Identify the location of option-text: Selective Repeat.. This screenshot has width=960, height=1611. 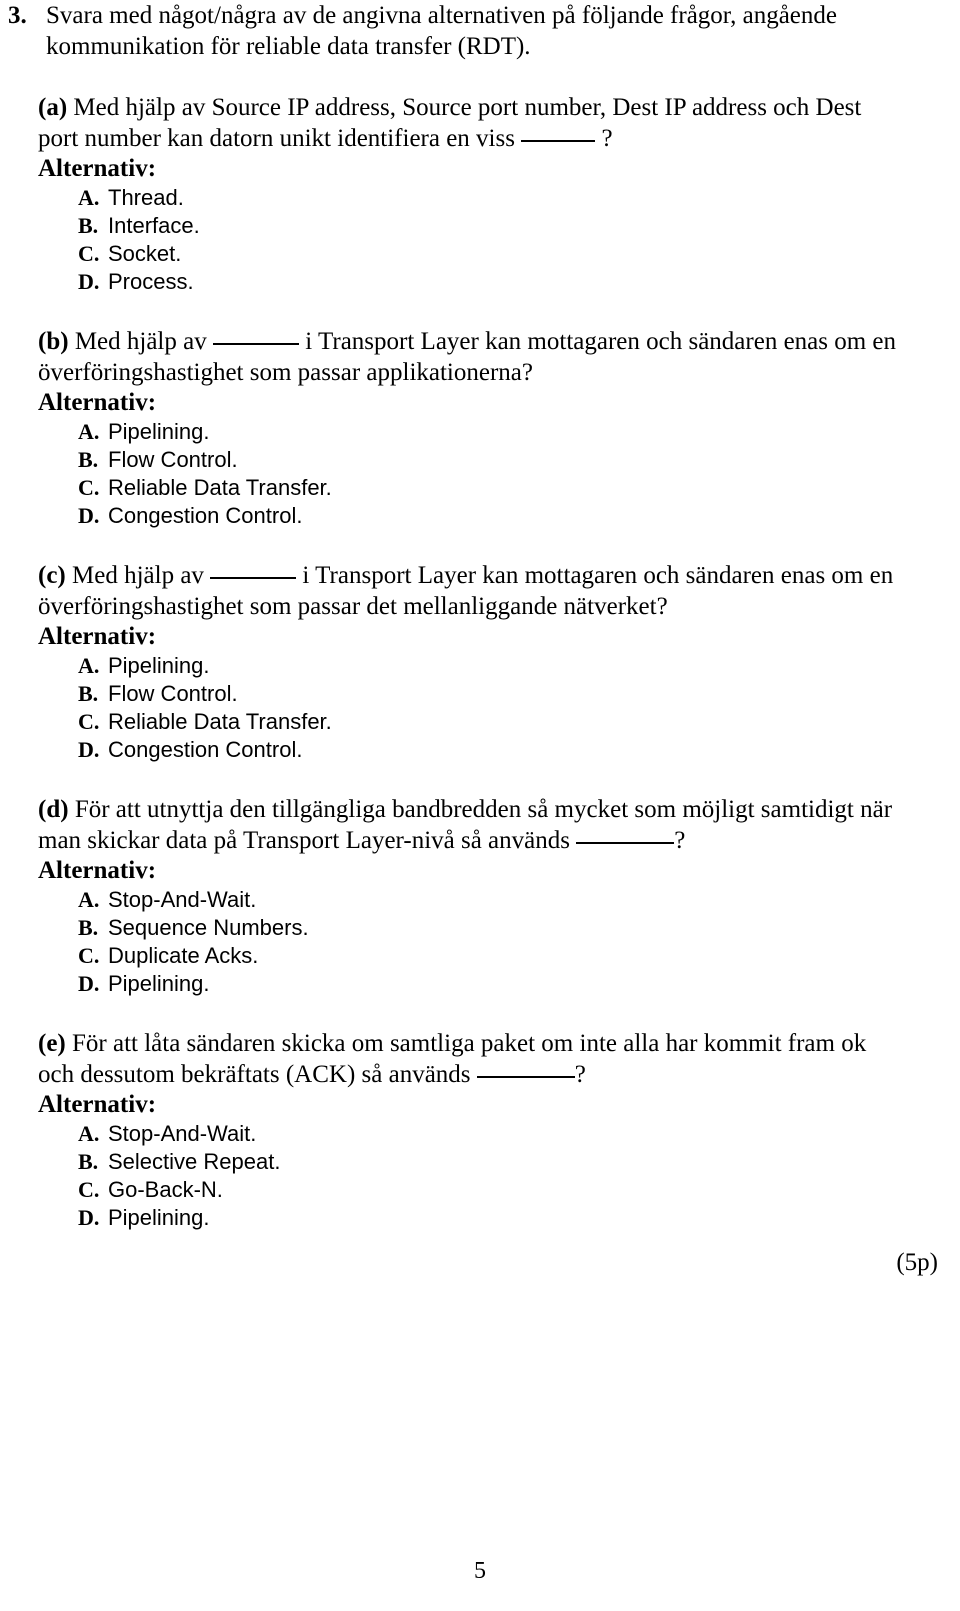
(194, 1161).